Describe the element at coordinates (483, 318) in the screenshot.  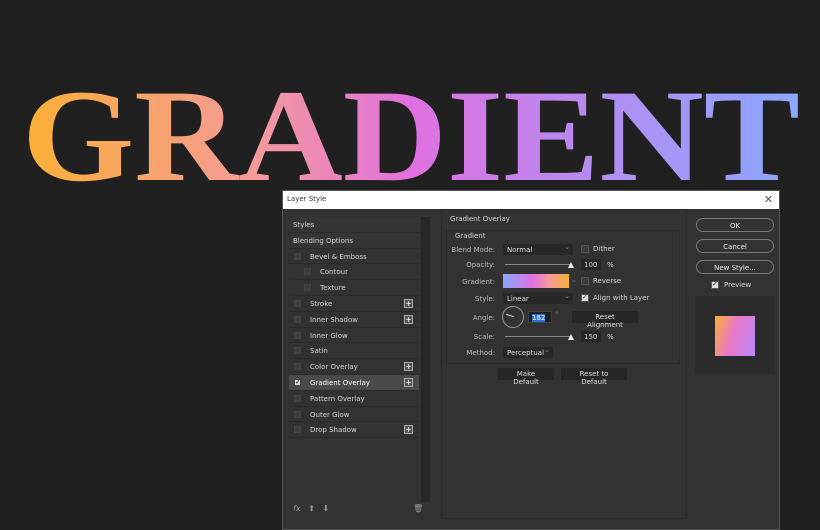
I see `angle-label: Angle:` at that location.